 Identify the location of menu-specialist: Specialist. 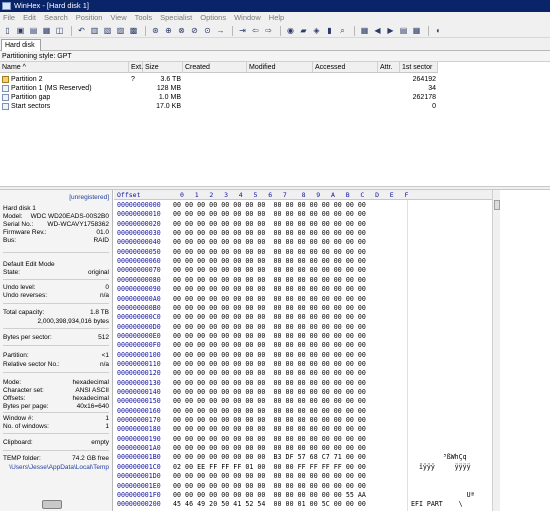
(176, 18).